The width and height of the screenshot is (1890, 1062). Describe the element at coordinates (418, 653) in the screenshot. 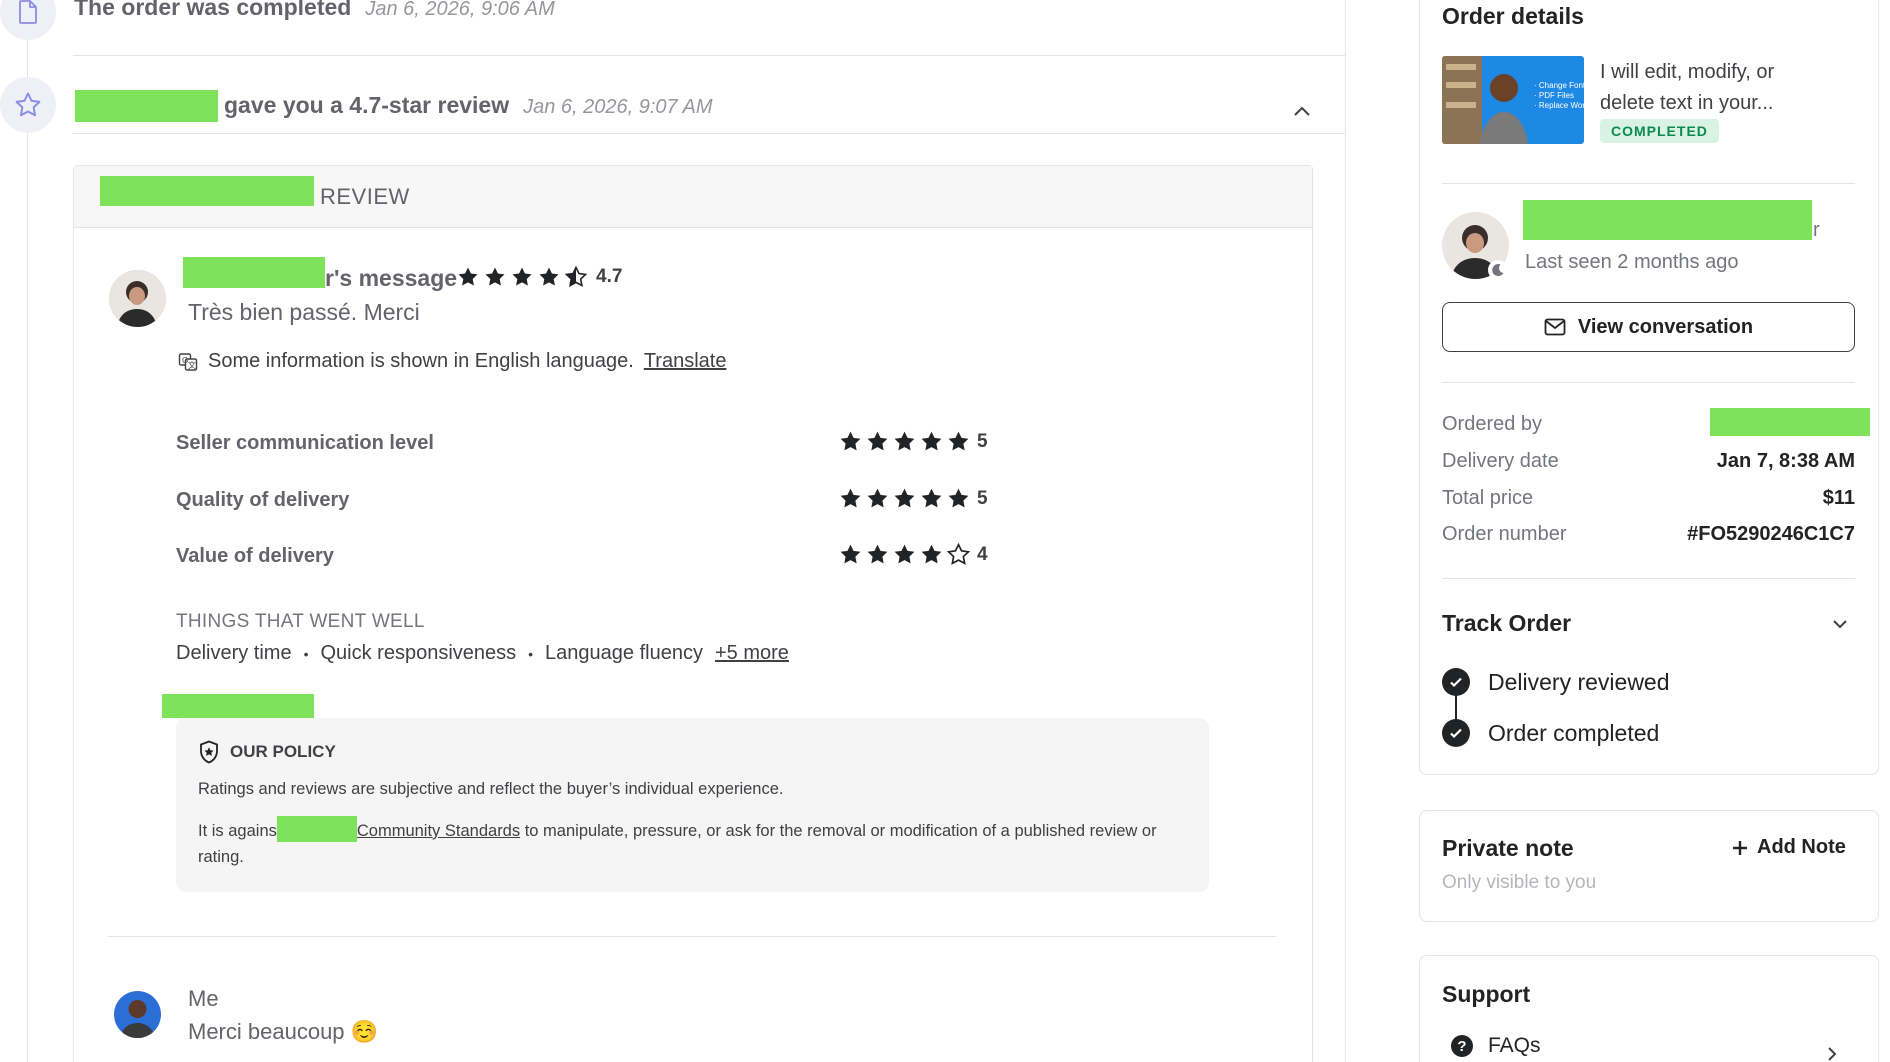

I see `went-well-item: Quick responsiveness` at that location.